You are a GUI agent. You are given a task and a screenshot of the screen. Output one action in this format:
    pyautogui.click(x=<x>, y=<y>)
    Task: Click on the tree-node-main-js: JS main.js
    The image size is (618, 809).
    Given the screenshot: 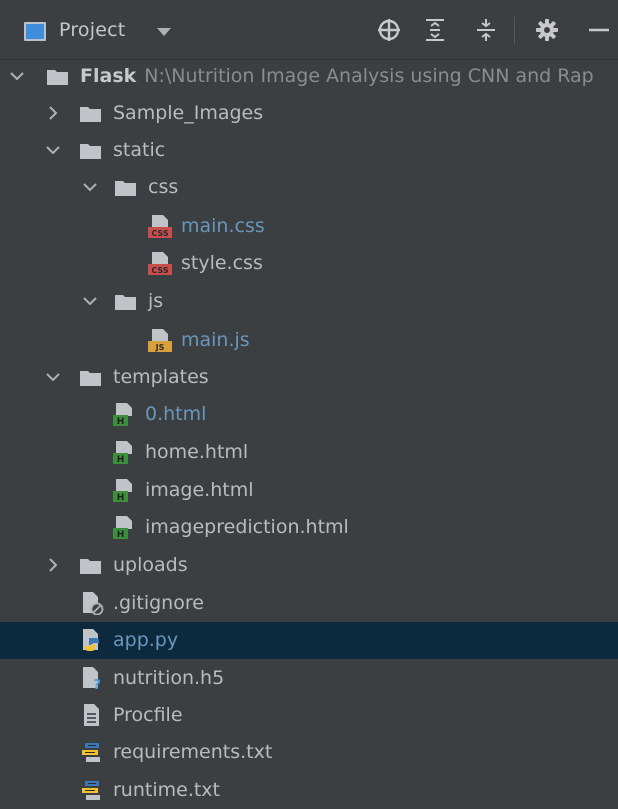 What is the action you would take?
    pyautogui.click(x=309, y=340)
    